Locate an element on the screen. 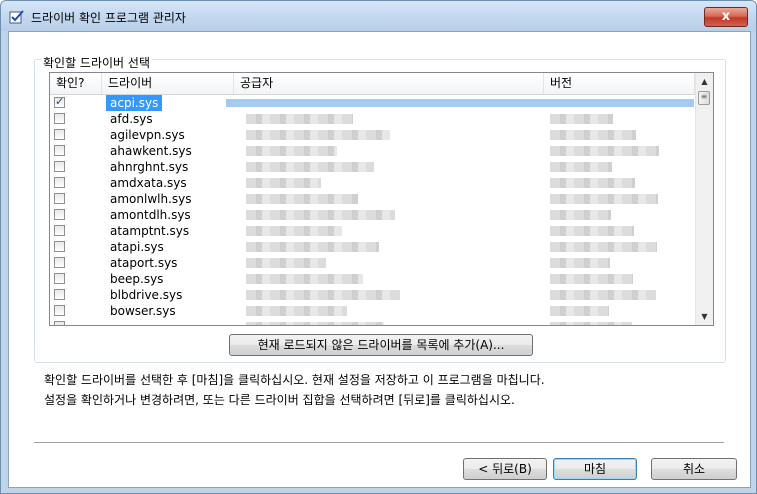 The image size is (757, 494). scroll-thumb: ≡ is located at coordinates (704, 98).